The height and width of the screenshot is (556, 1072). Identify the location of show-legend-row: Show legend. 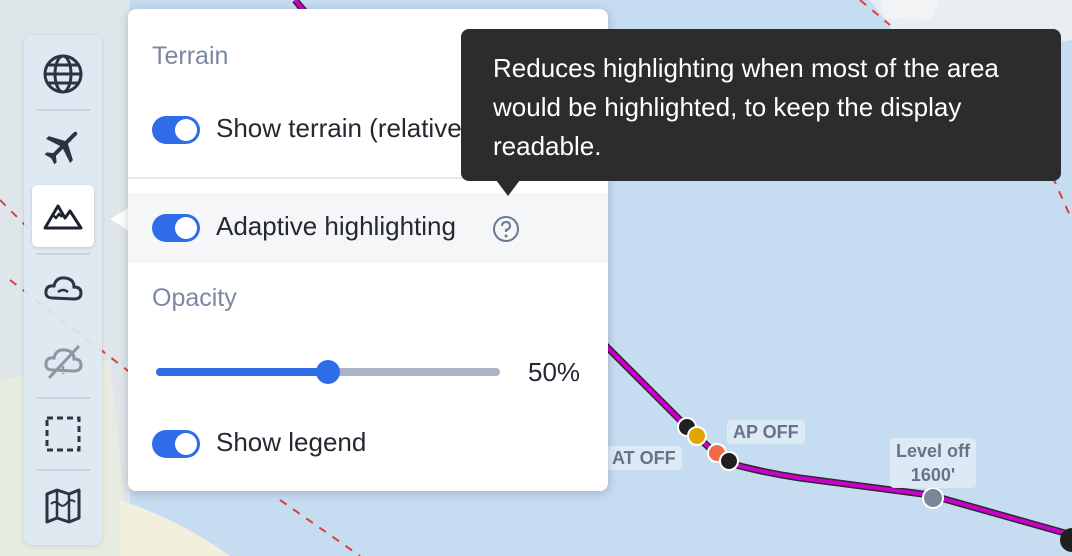
(368, 444).